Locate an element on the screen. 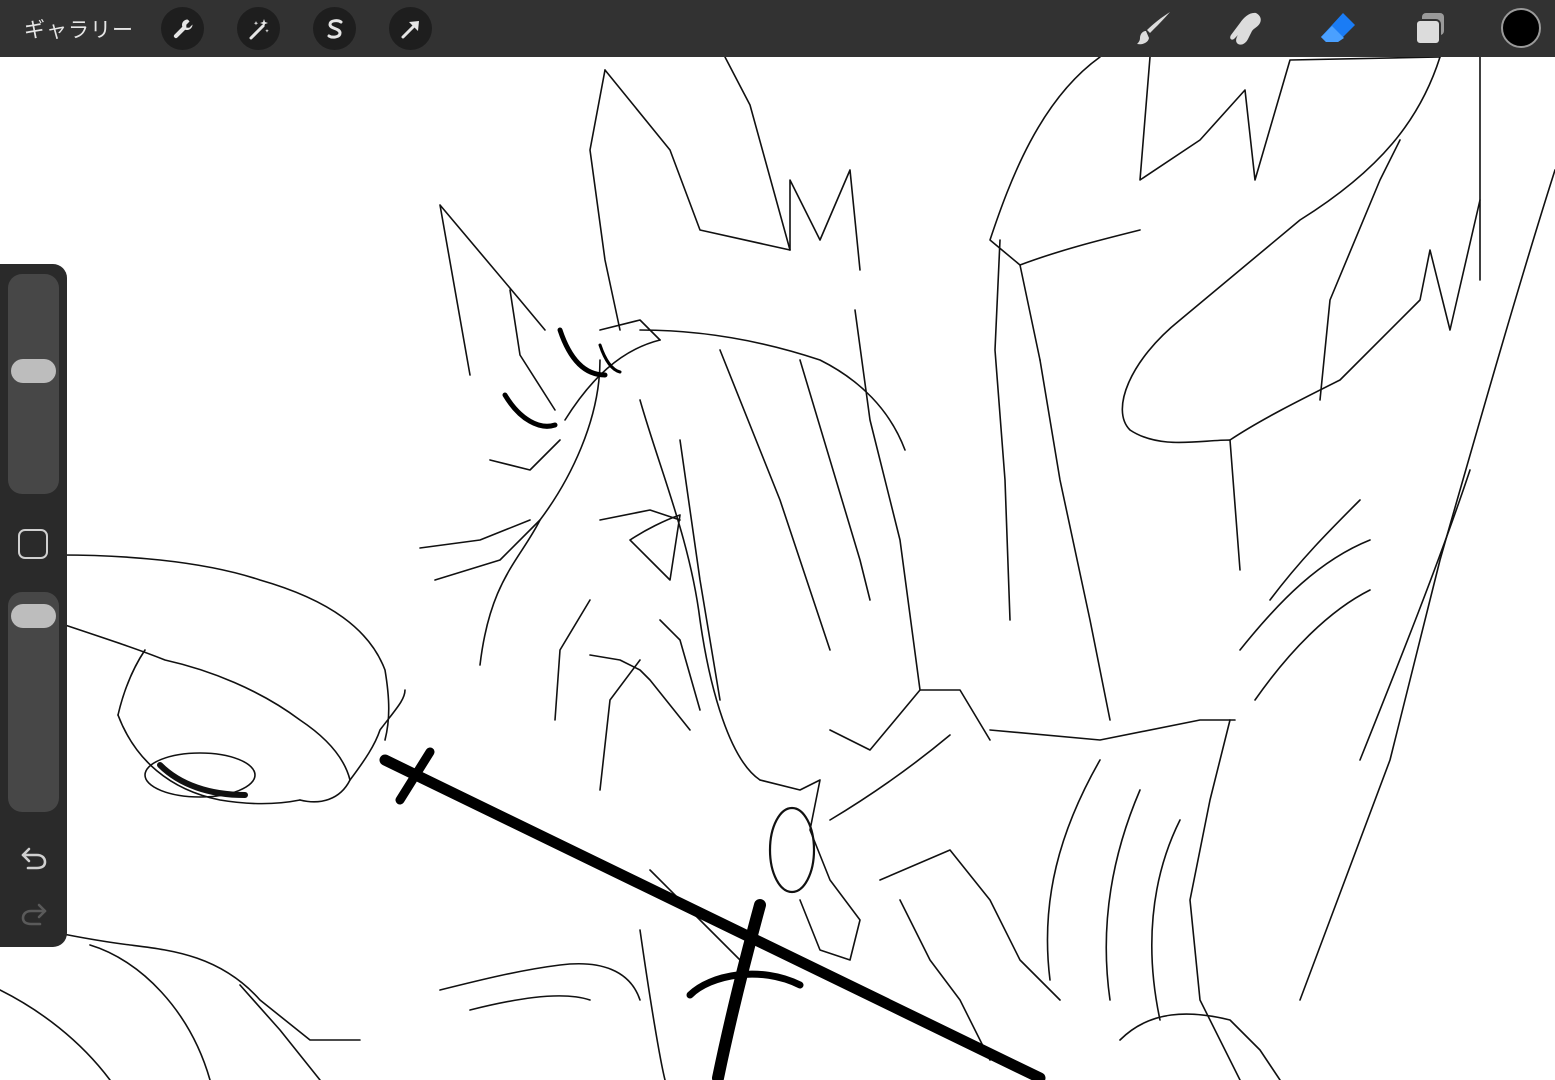 The image size is (1555, 1080). actions-button is located at coordinates (182, 28).